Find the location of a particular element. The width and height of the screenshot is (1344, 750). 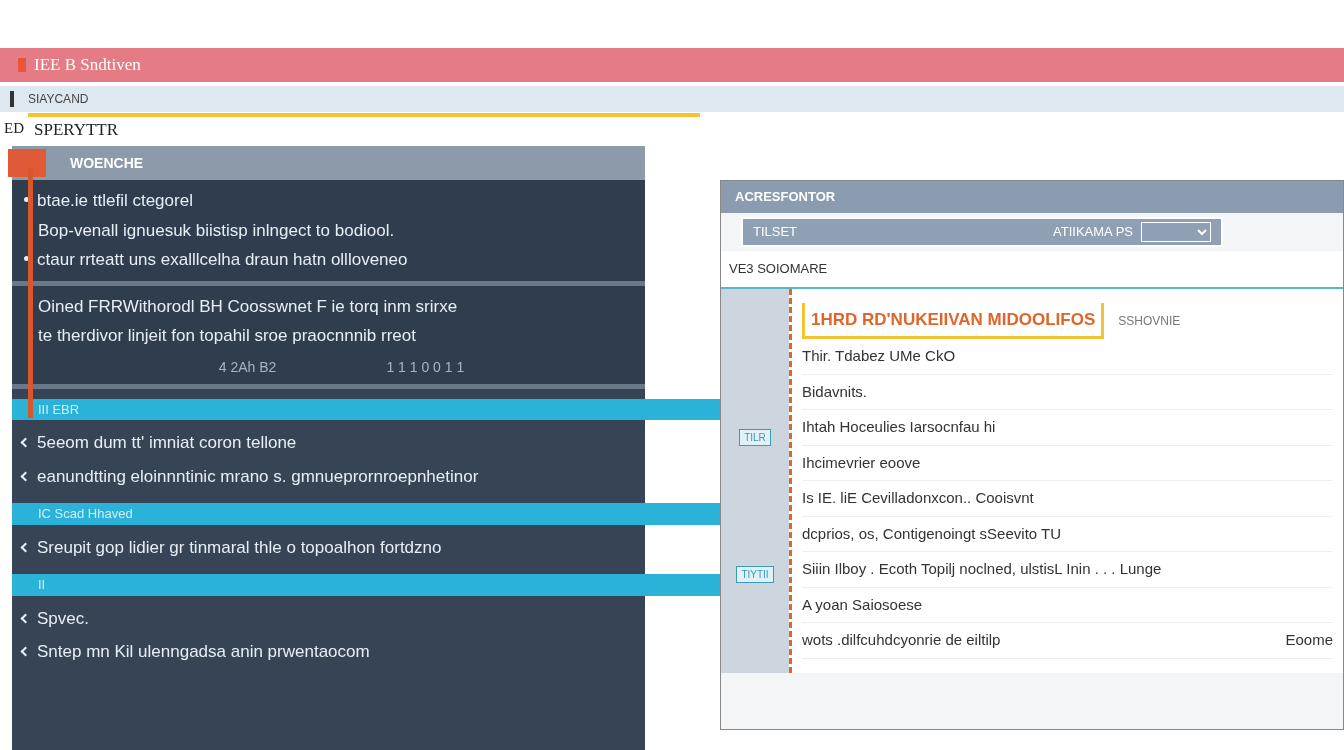

app-icon is located at coordinates (22, 65).